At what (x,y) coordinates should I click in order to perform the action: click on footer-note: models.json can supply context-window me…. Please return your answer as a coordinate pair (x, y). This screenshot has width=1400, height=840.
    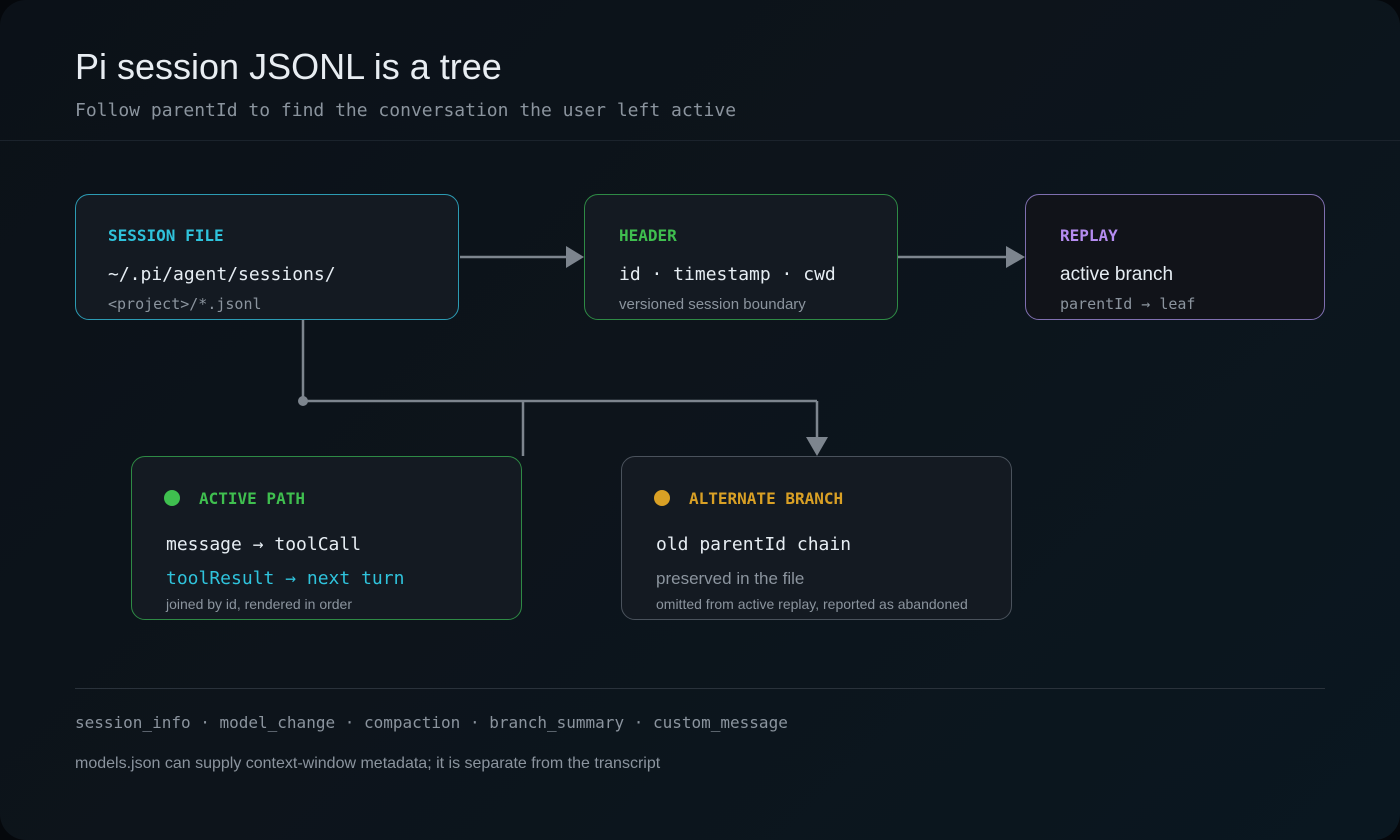
    Looking at the image, I should click on (368, 763).